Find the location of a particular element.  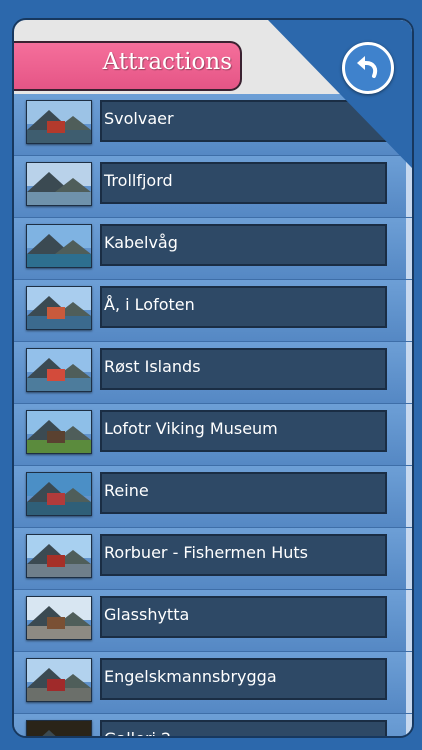

list-item: Å, i Lofoten is located at coordinates (213, 311).